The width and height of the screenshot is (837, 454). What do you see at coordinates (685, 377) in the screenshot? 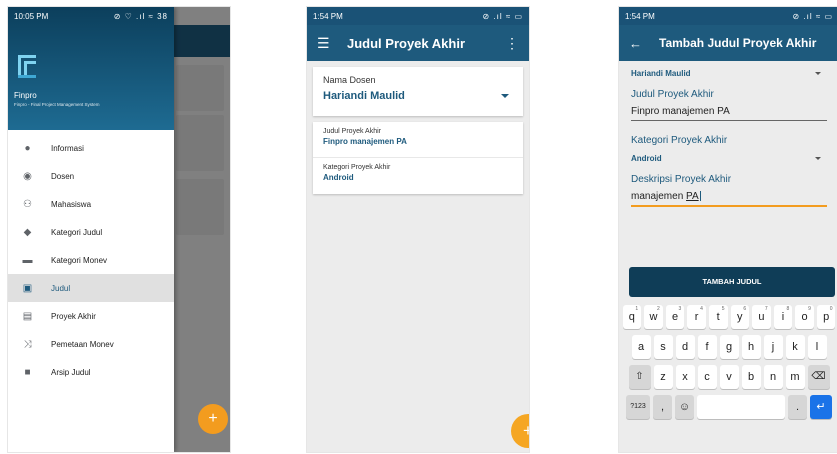
I see `key-x: x` at bounding box center [685, 377].